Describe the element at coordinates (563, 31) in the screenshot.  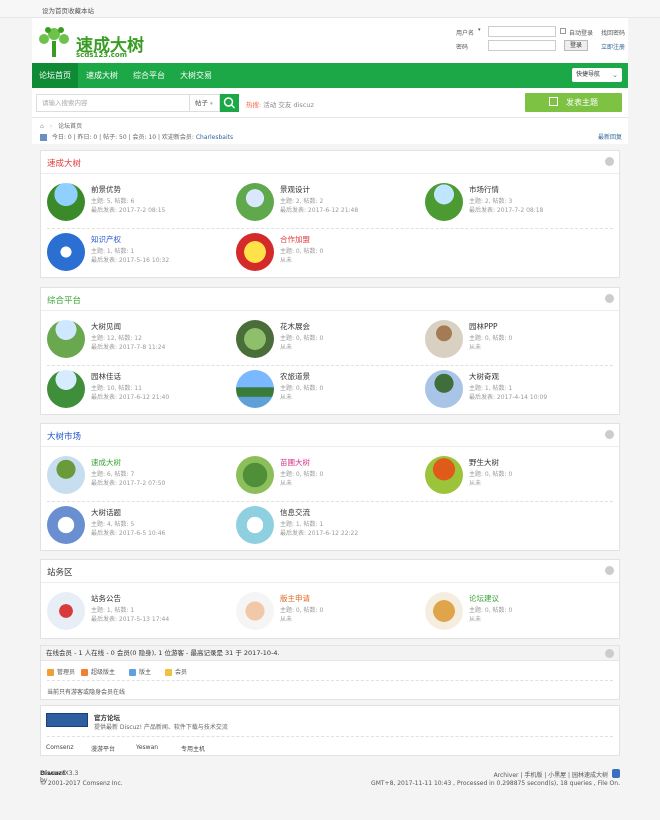
I see `auto-login-checkbox` at that location.